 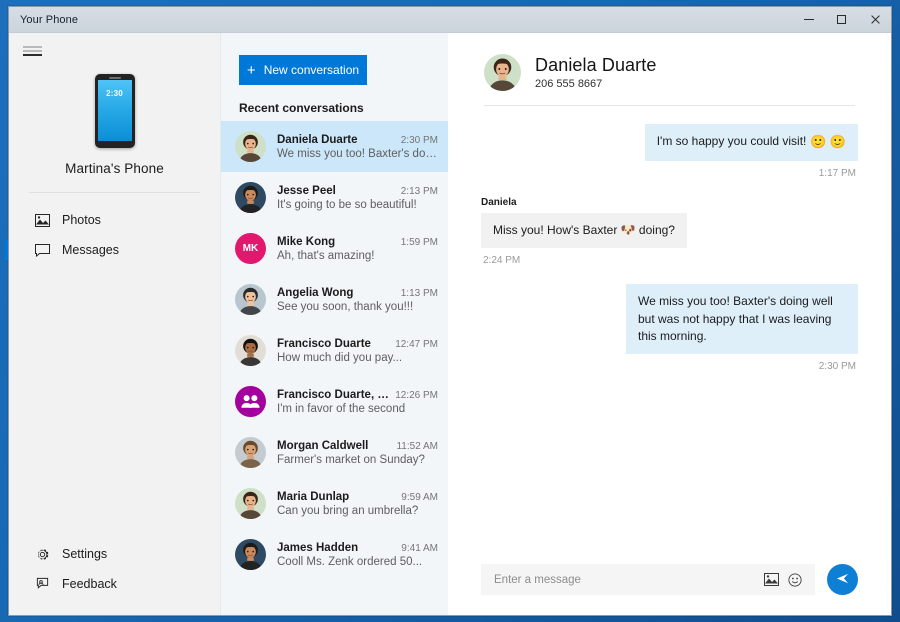 I want to click on message-input-box, so click(x=648, y=579).